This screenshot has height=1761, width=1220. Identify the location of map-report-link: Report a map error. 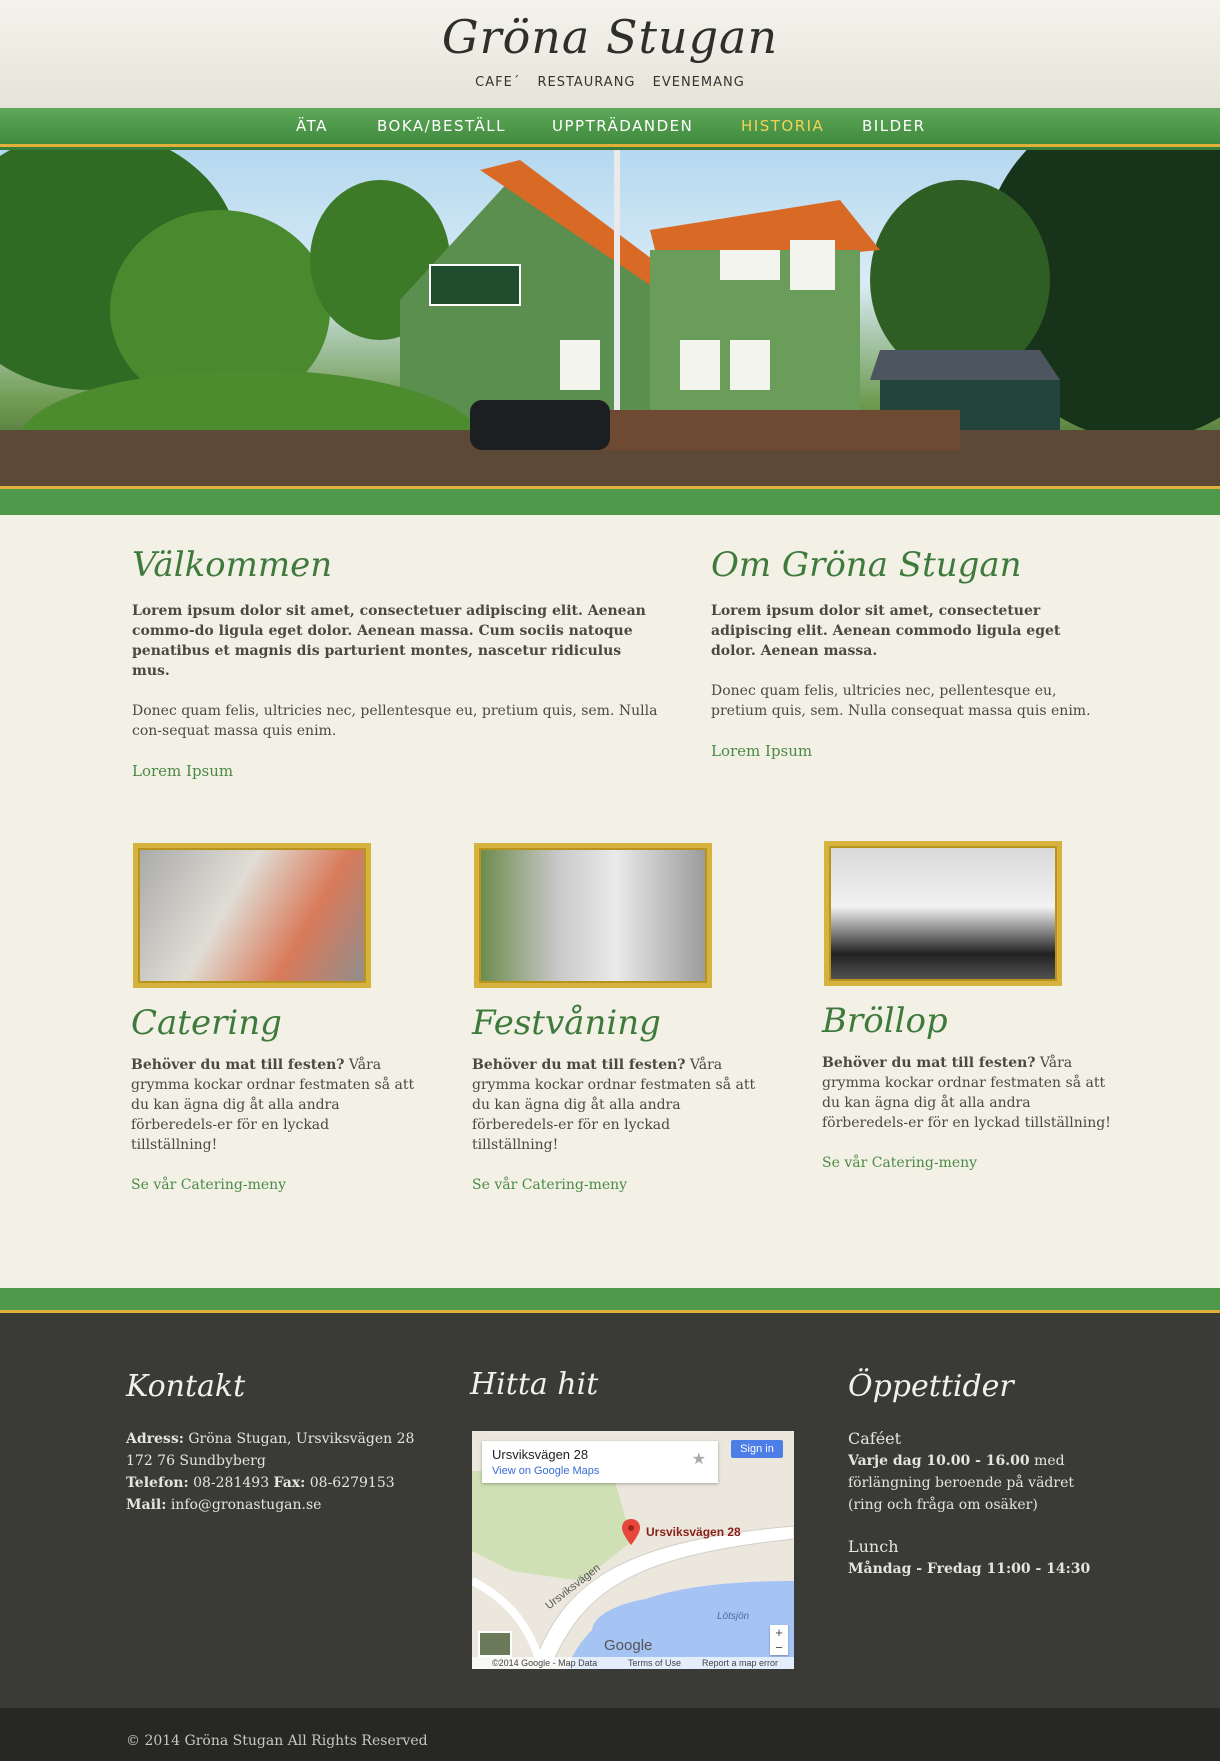
(740, 1663).